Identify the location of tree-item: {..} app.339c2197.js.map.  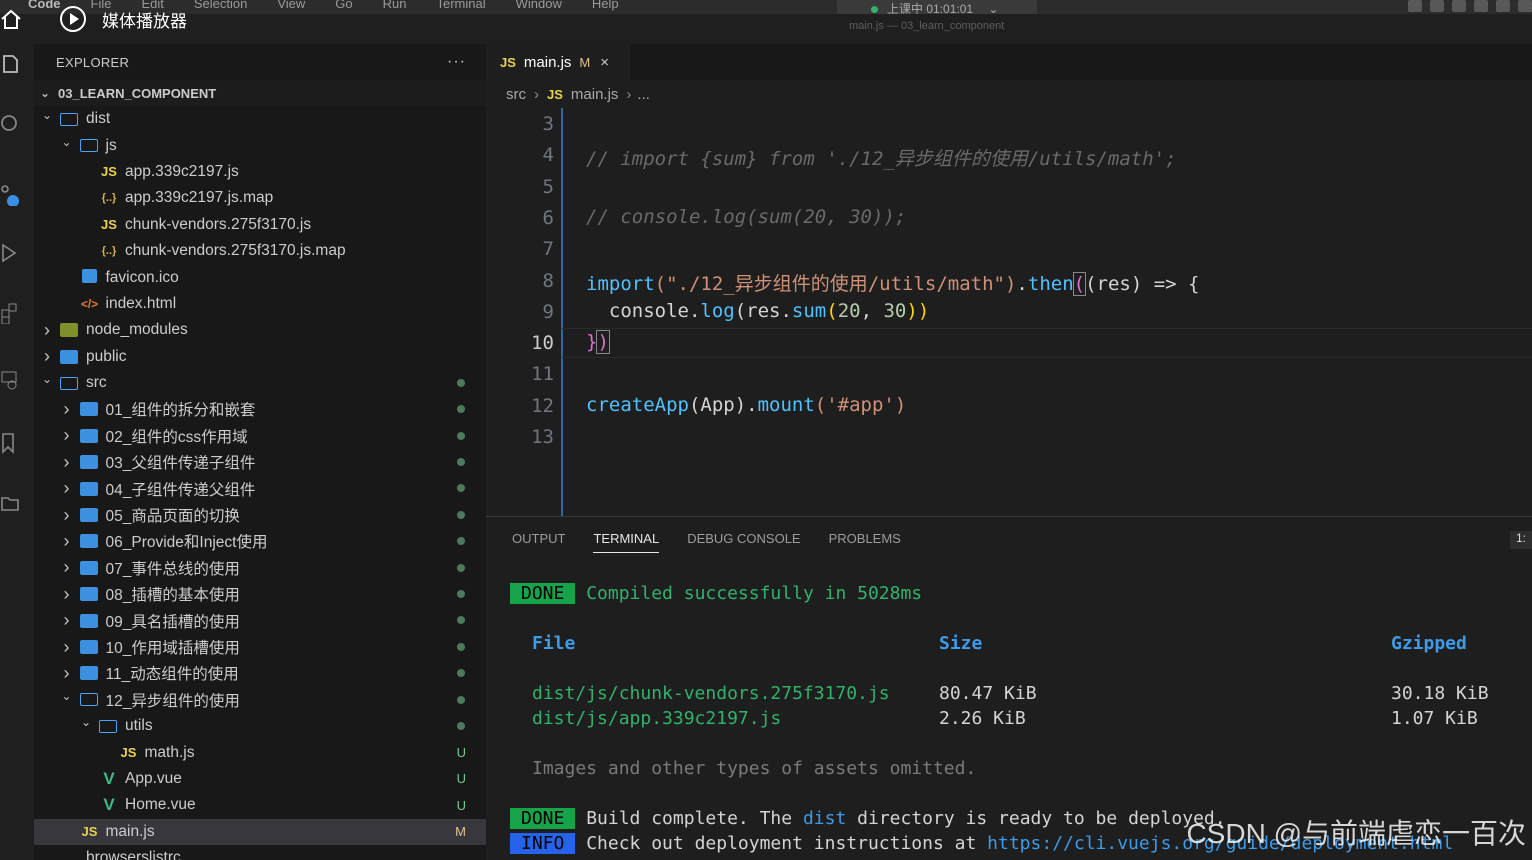
(260, 198).